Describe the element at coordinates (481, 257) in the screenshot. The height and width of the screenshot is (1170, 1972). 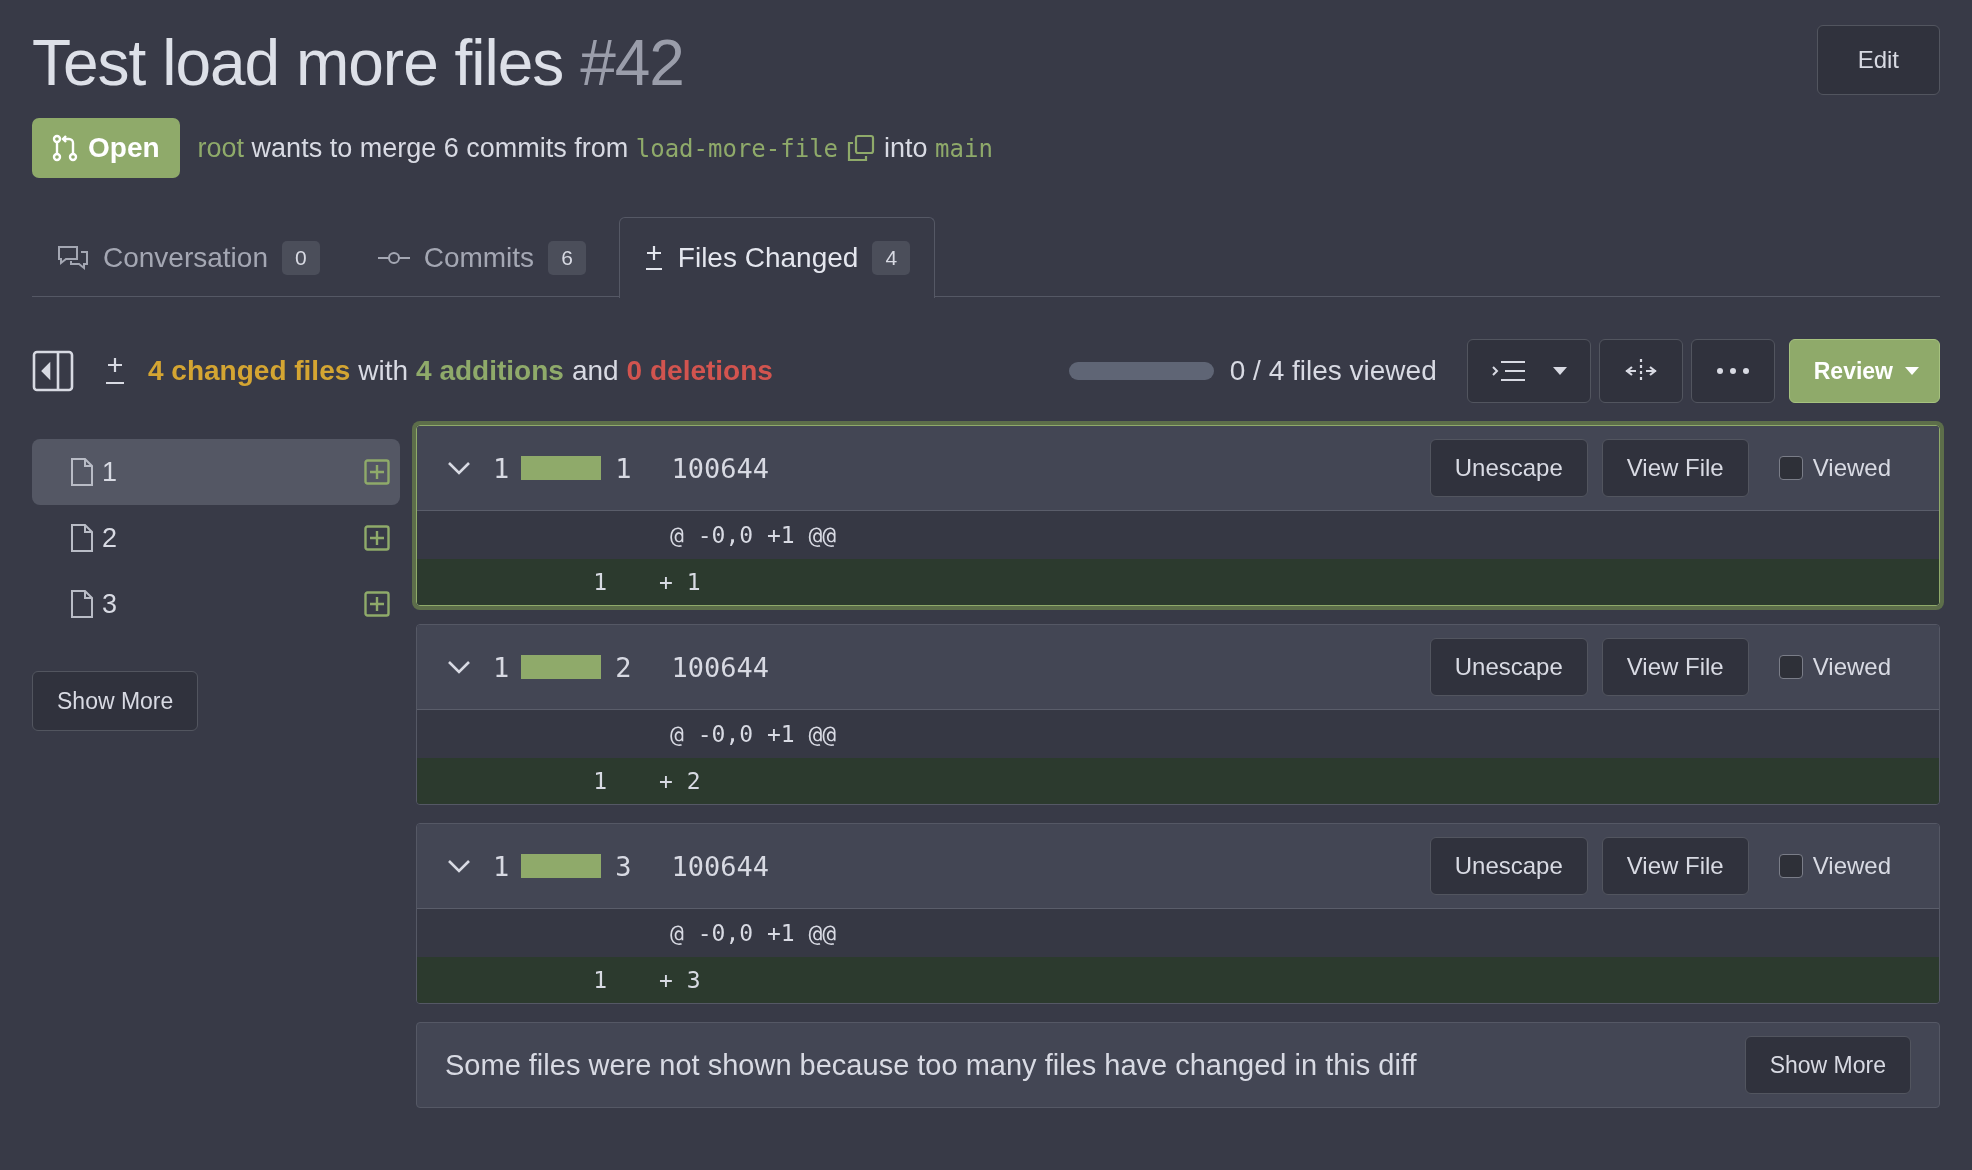
I see `tab: Commits 6` at that location.